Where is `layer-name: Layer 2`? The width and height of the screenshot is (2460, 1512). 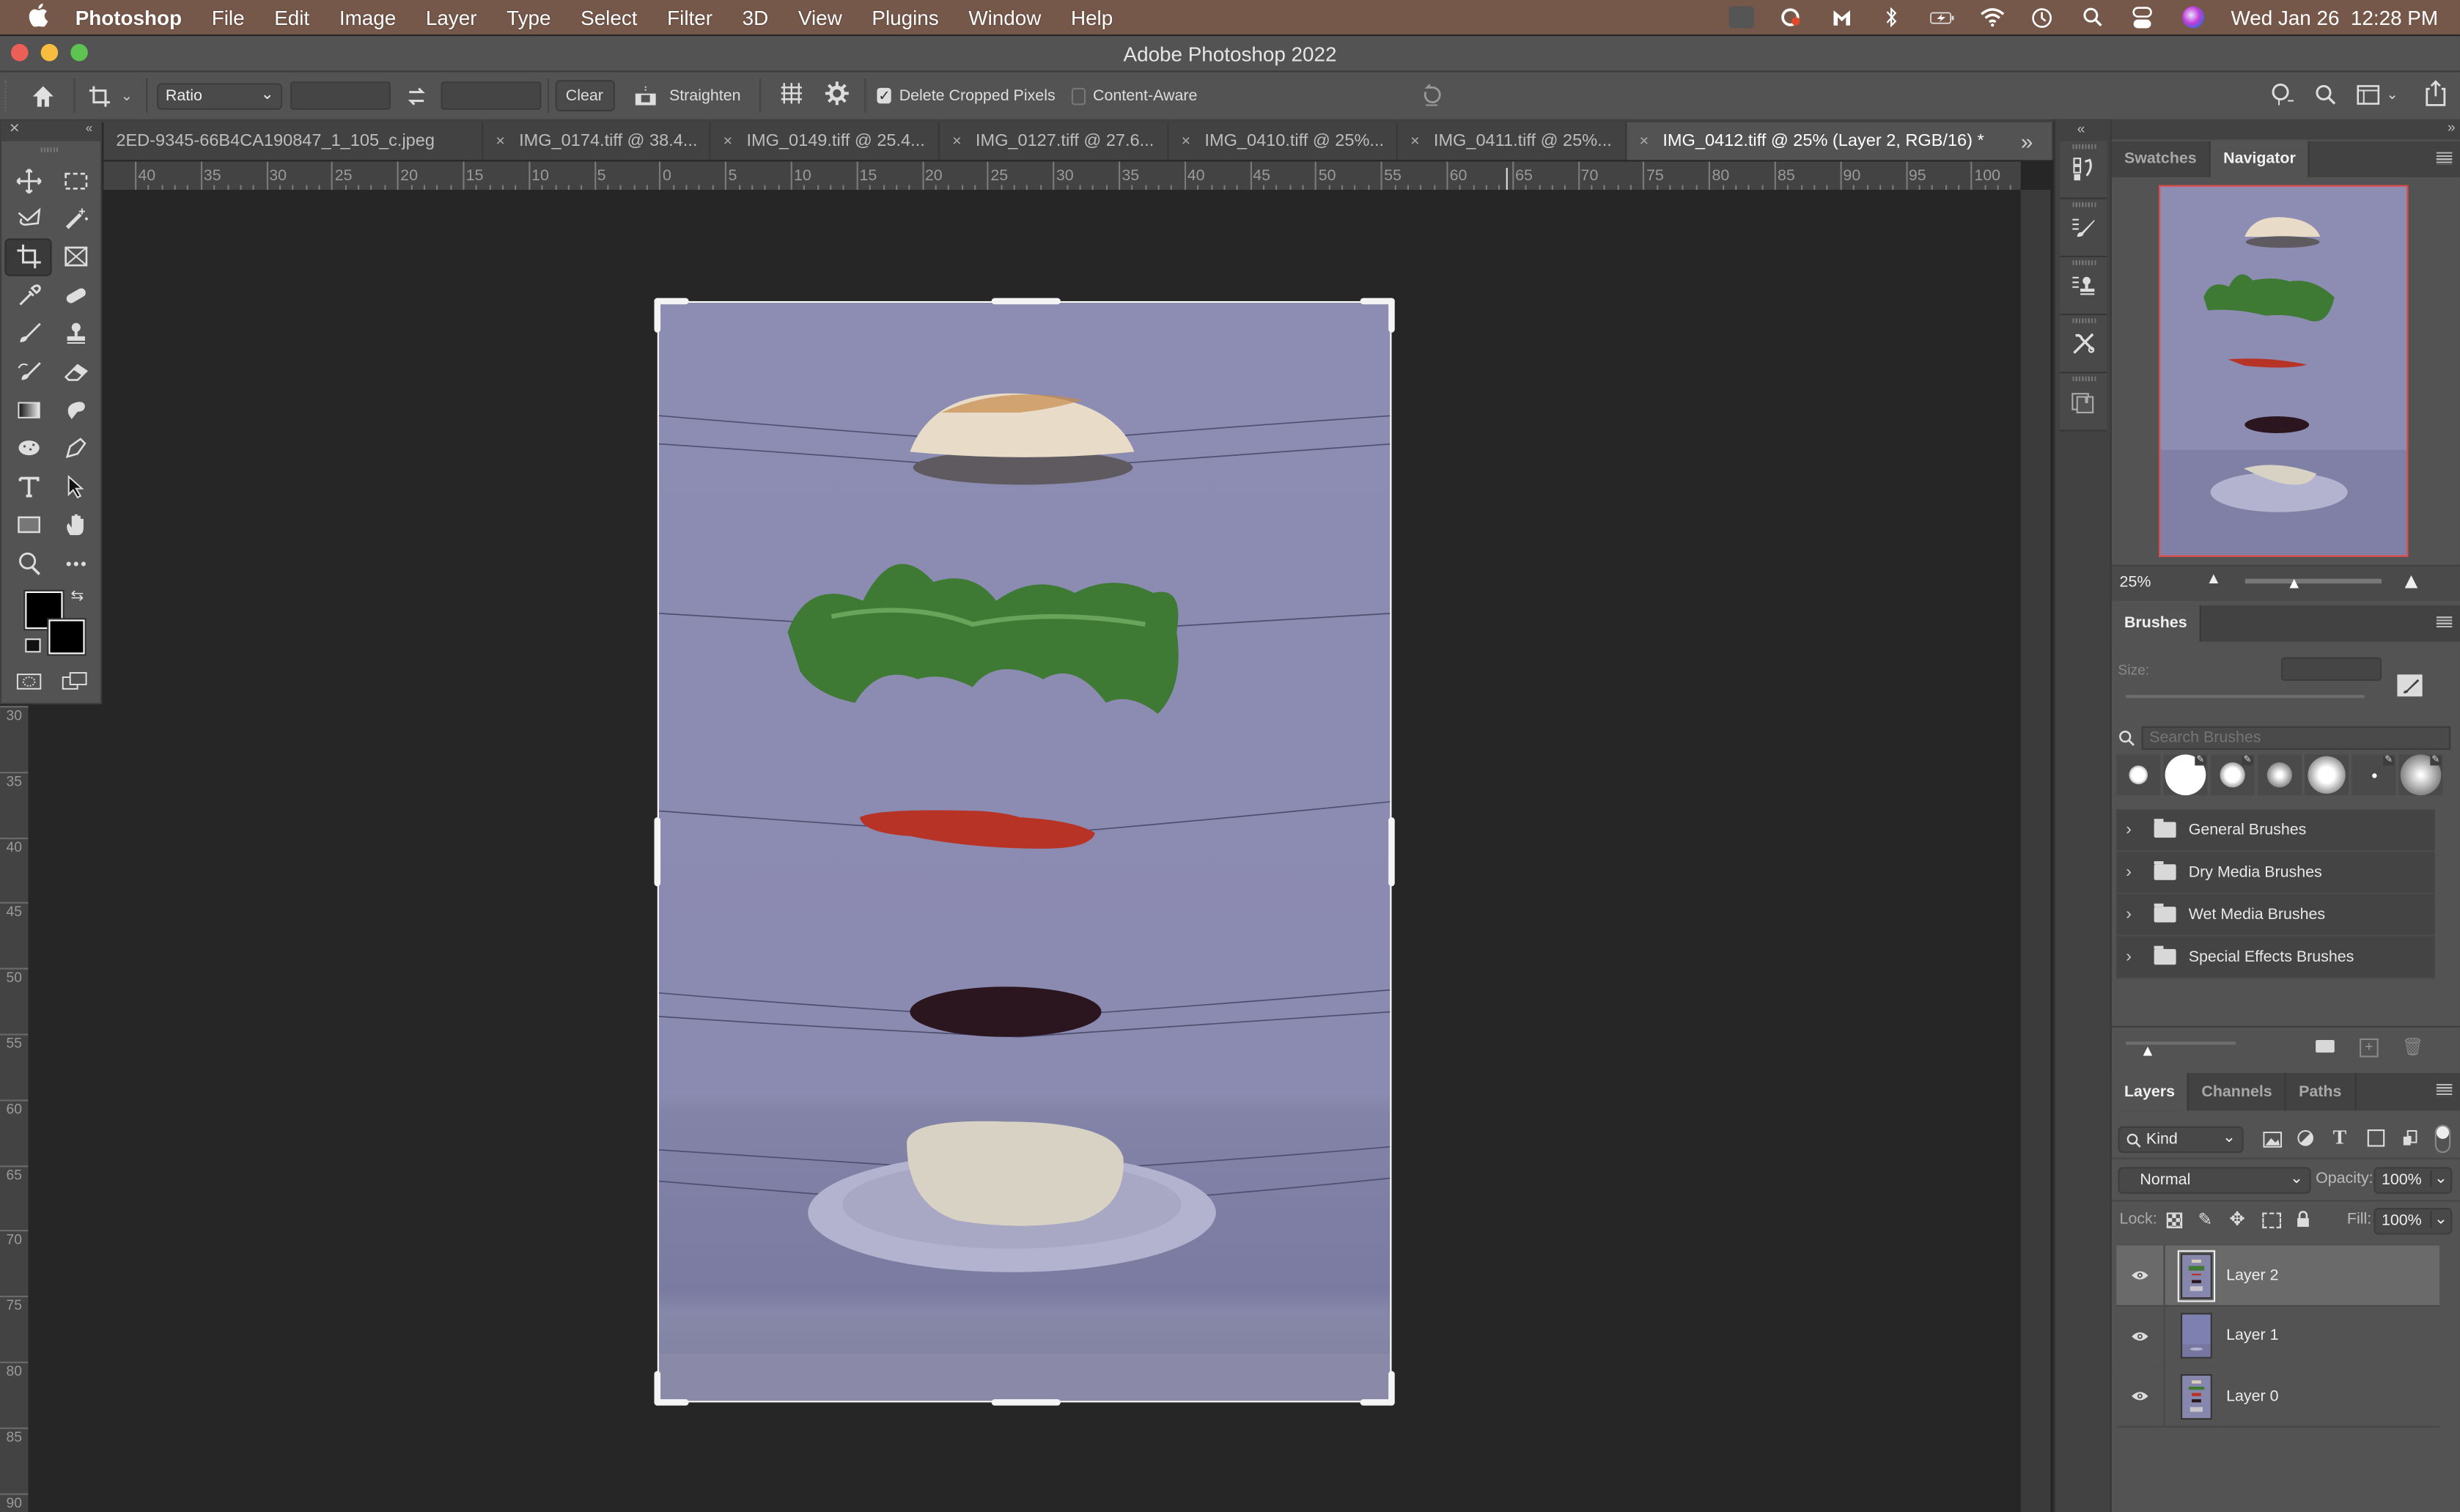
layer-name: Layer 2 is located at coordinates (2252, 1275).